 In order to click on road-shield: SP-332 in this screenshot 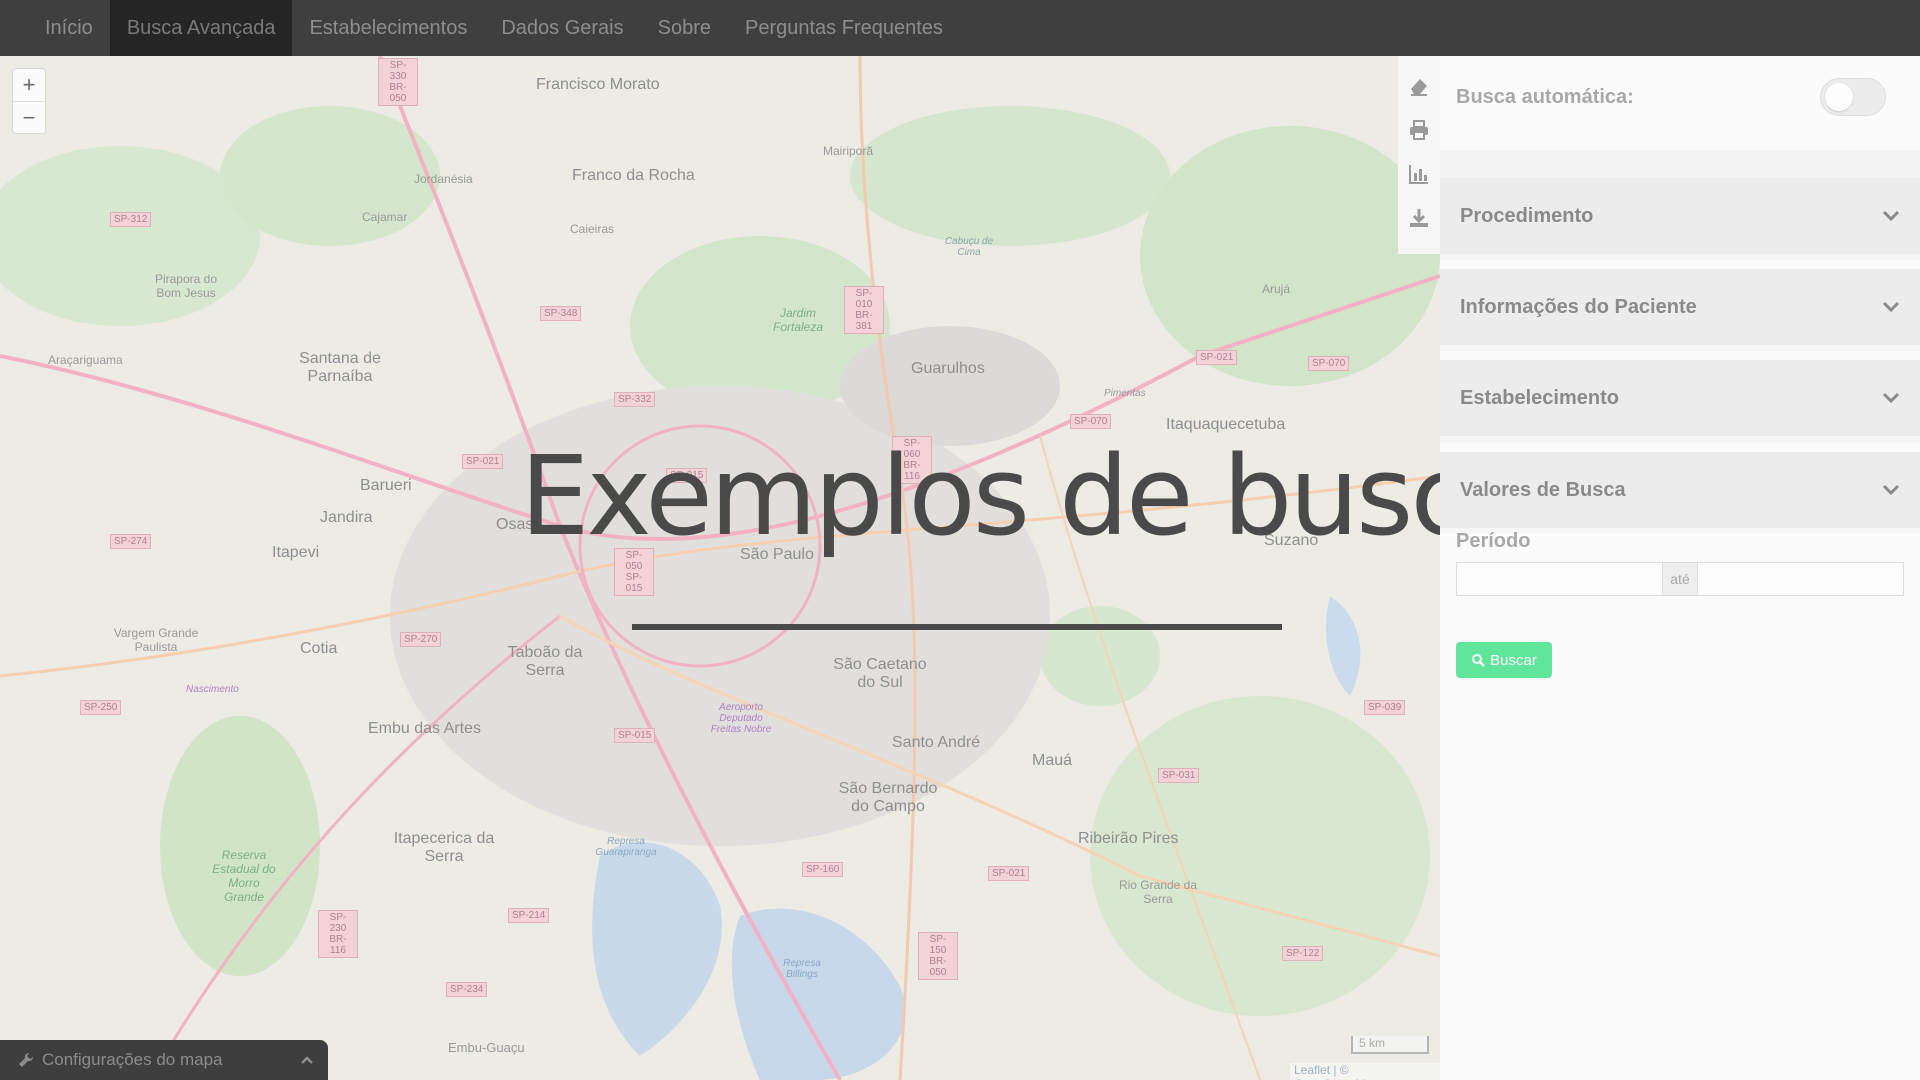, I will do `click(635, 399)`.